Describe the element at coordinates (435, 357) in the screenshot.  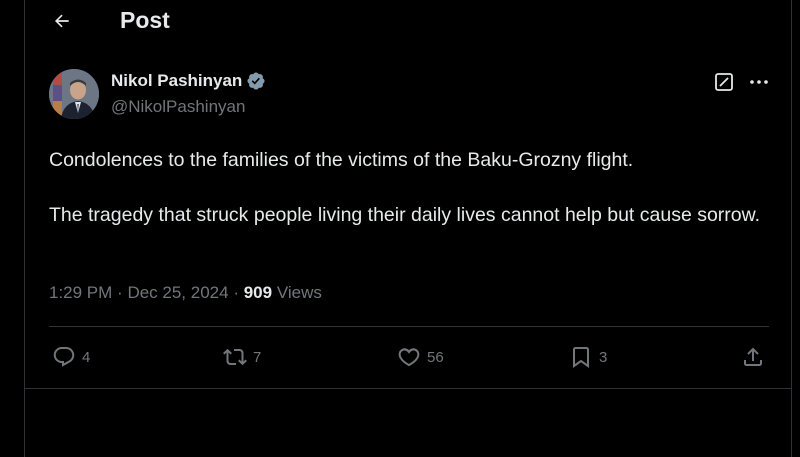
I see `like-count: 56` at that location.